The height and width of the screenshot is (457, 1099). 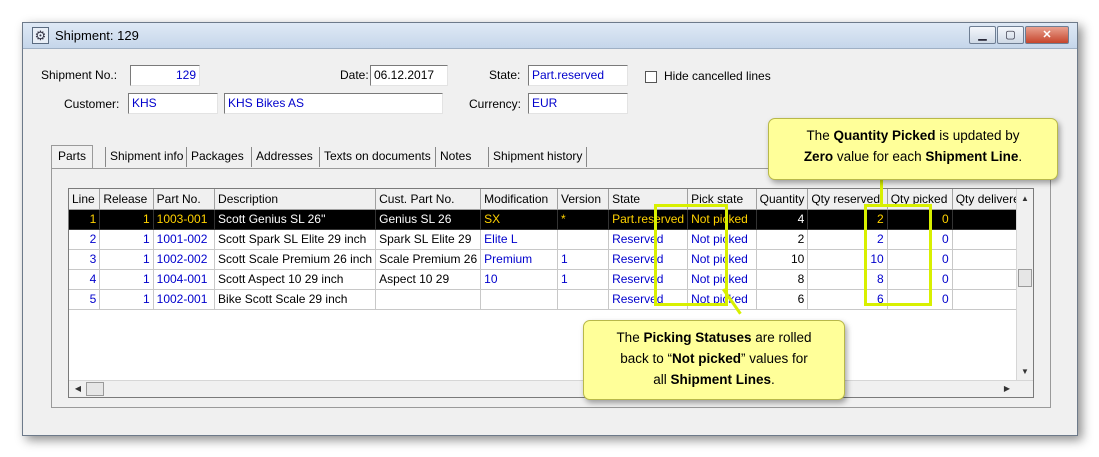 I want to click on cell-quantity: 10, so click(x=782, y=259).